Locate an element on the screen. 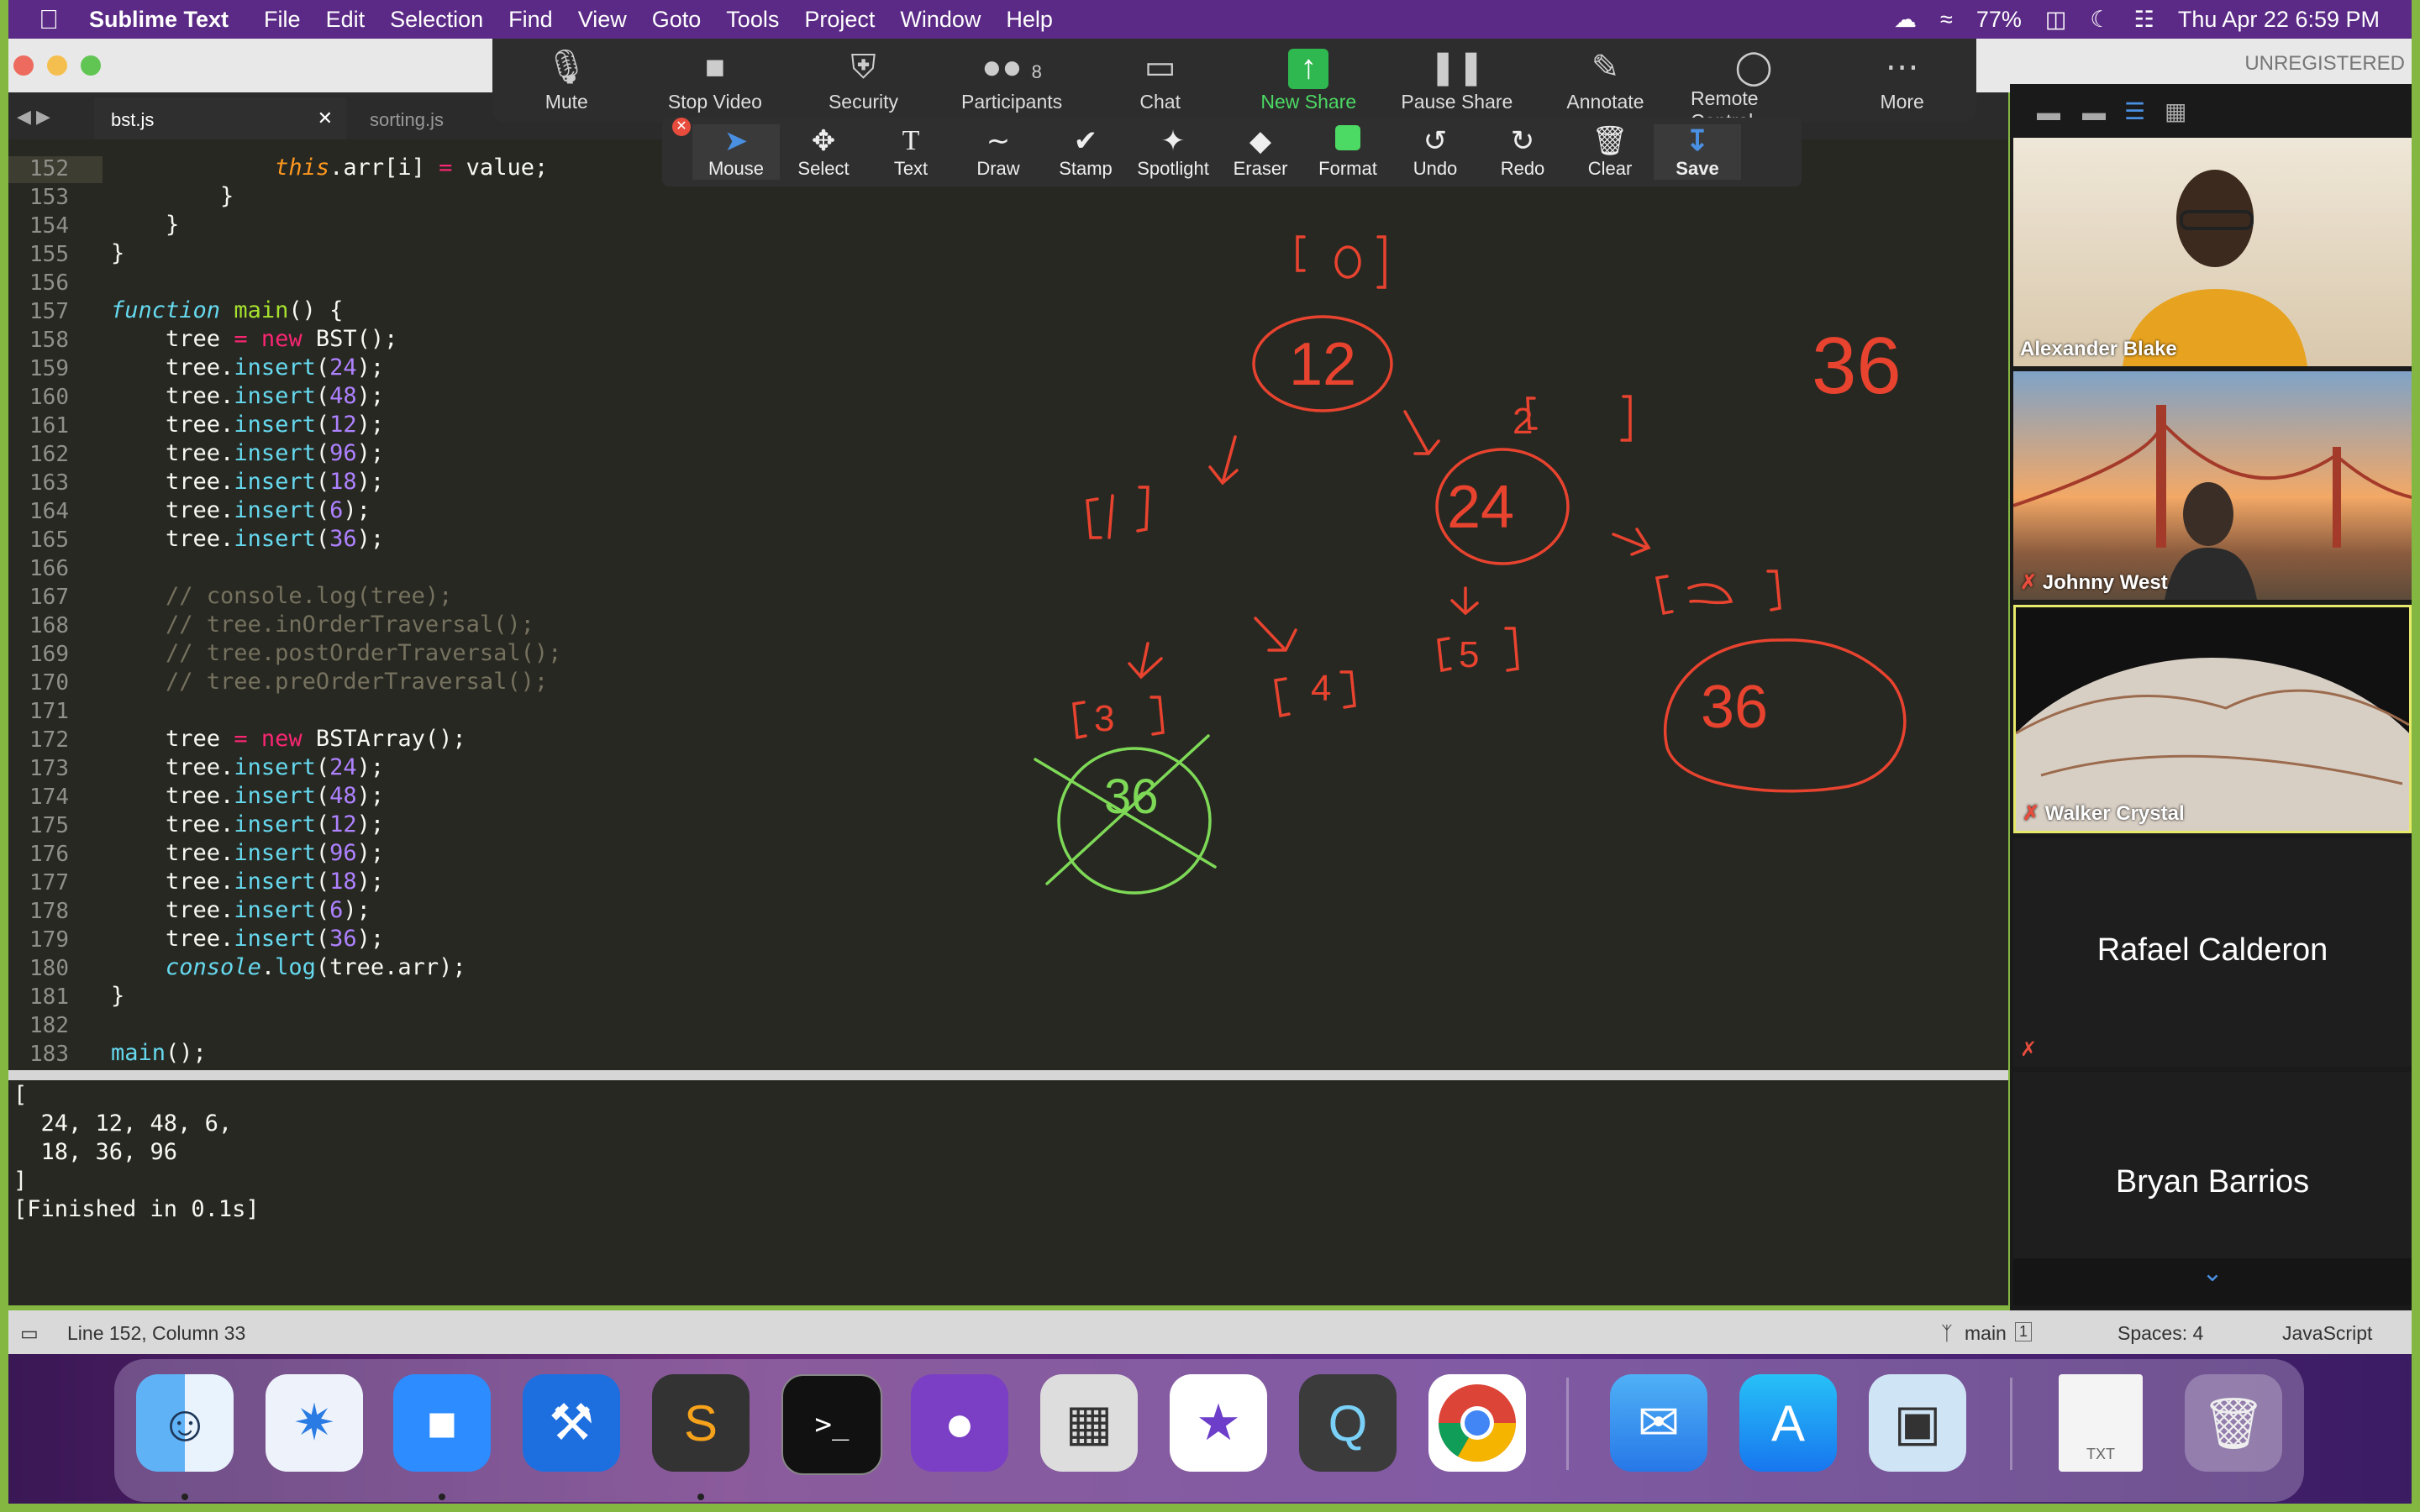 This screenshot has width=2420, height=1512. person-video is located at coordinates (2215, 268).